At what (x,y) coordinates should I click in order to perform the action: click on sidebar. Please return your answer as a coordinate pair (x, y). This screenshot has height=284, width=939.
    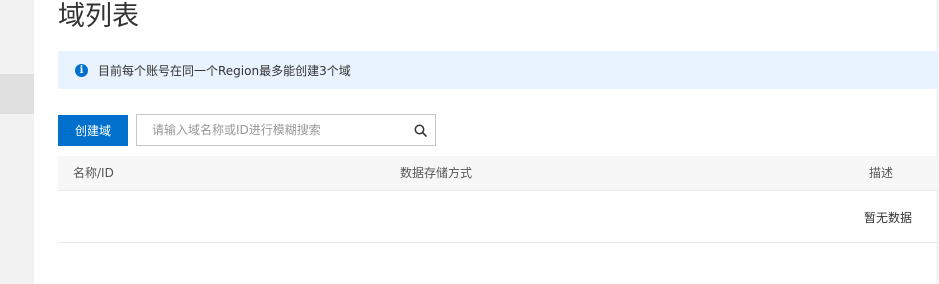
    Looking at the image, I should click on (17, 142).